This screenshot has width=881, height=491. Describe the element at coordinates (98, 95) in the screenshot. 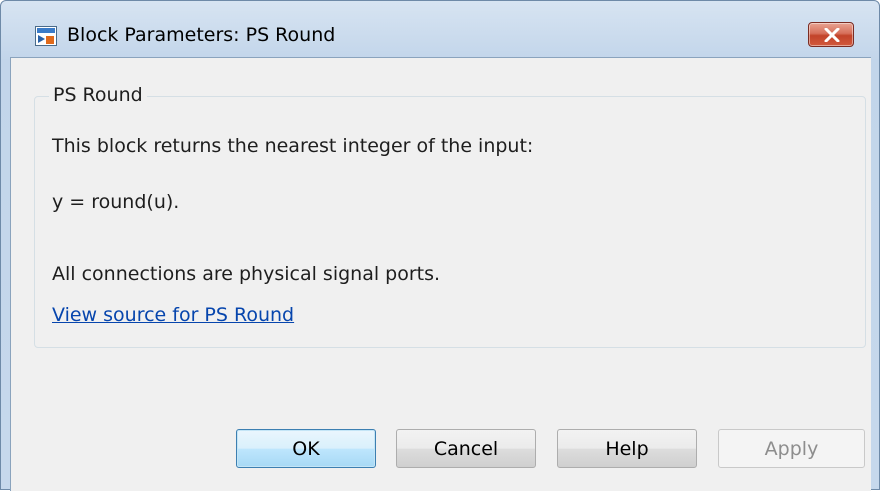

I see `group-title: PS Round` at that location.